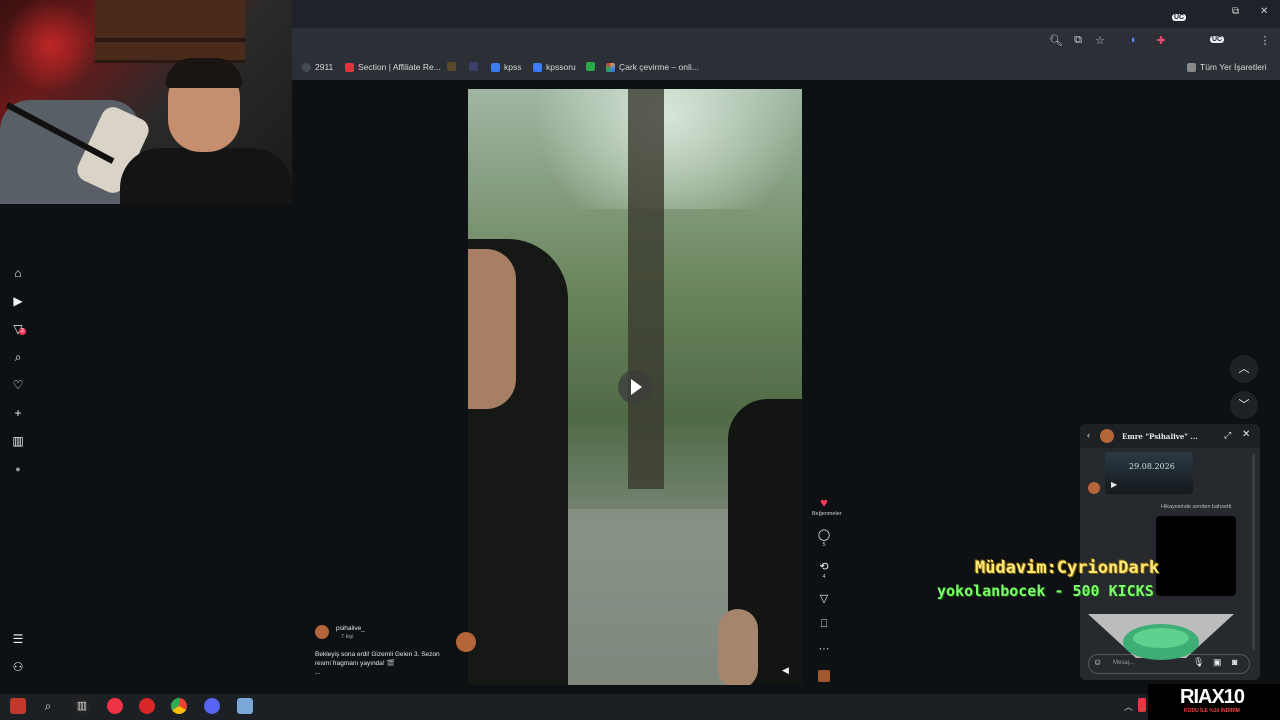 The image size is (1280, 720). What do you see at coordinates (824, 649) in the screenshot?
I see `more-button: ···` at bounding box center [824, 649].